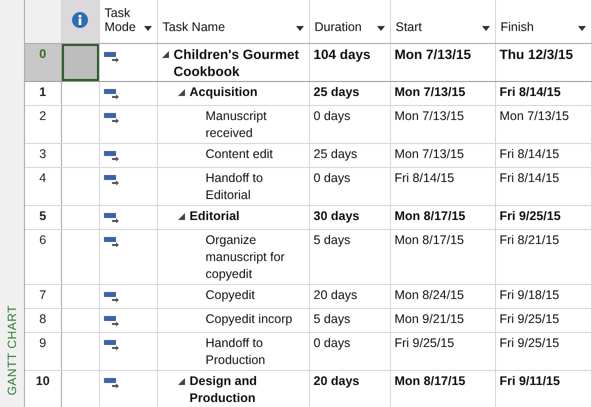  What do you see at coordinates (338, 27) in the screenshot?
I see `column-title: Duration` at bounding box center [338, 27].